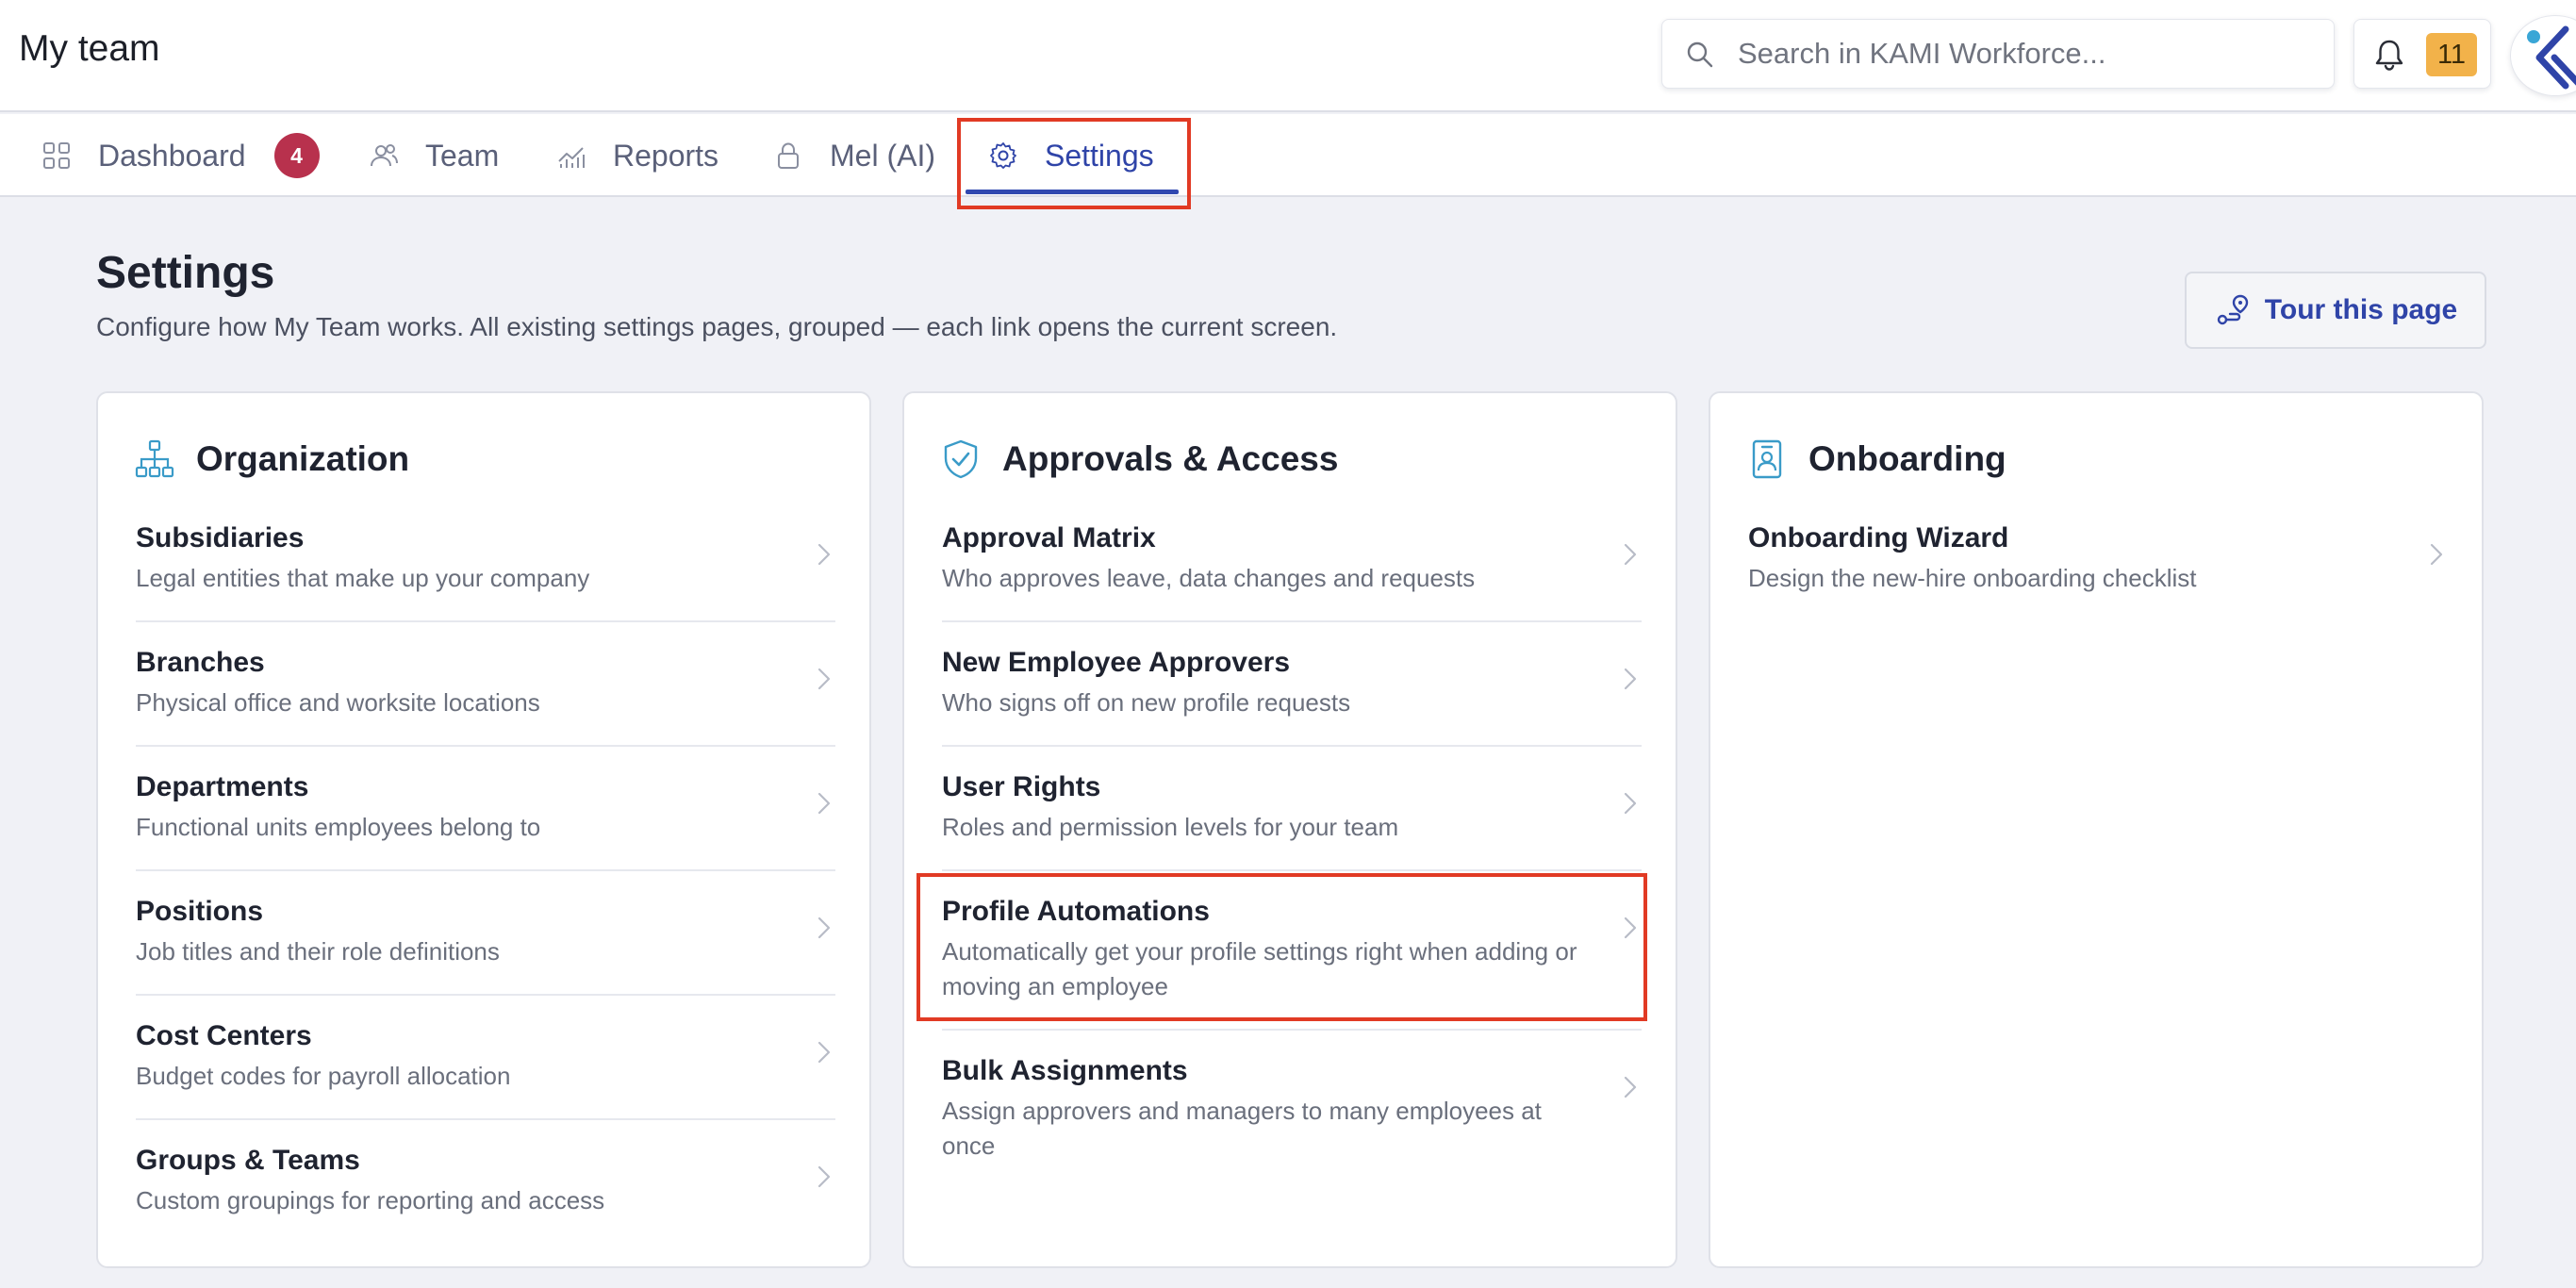 This screenshot has width=2576, height=1288. Describe the element at coordinates (220, 537) in the screenshot. I see `item-title: Subsidiaries` at that location.